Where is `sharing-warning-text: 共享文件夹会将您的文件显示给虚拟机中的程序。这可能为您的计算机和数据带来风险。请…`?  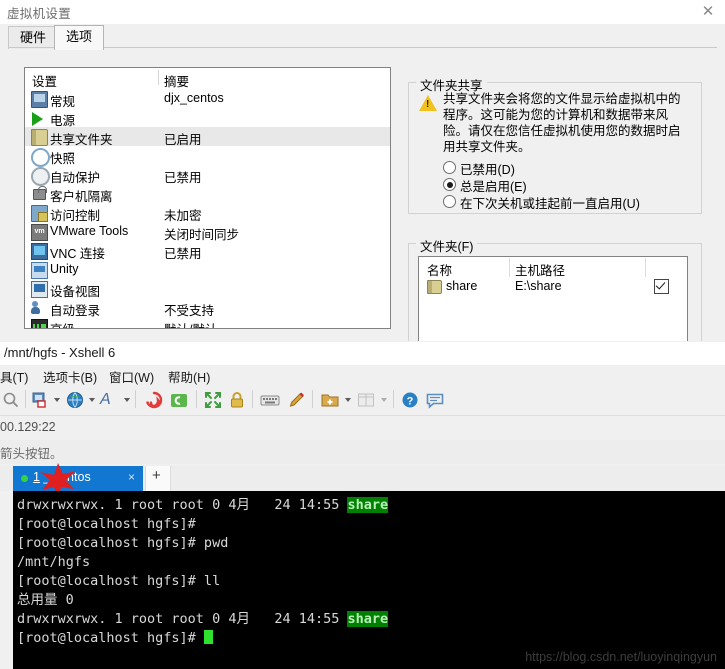 sharing-warning-text: 共享文件夹会将您的文件显示给虚拟机中的程序。这可能为您的计算机和数据带来风险。请… is located at coordinates (562, 123).